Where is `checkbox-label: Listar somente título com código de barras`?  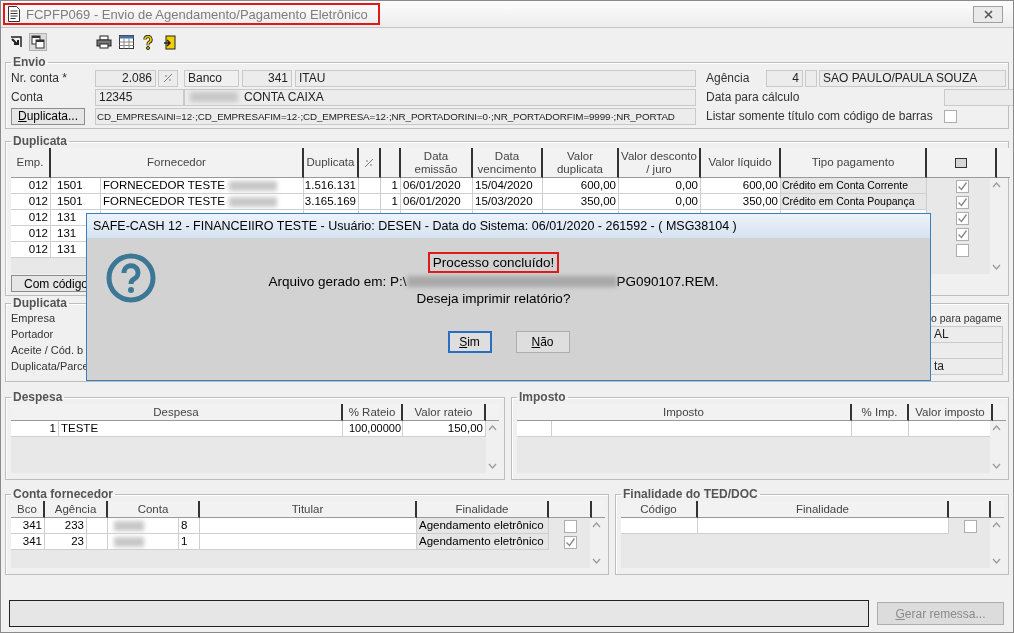
checkbox-label: Listar somente título com código de barras is located at coordinates (820, 116).